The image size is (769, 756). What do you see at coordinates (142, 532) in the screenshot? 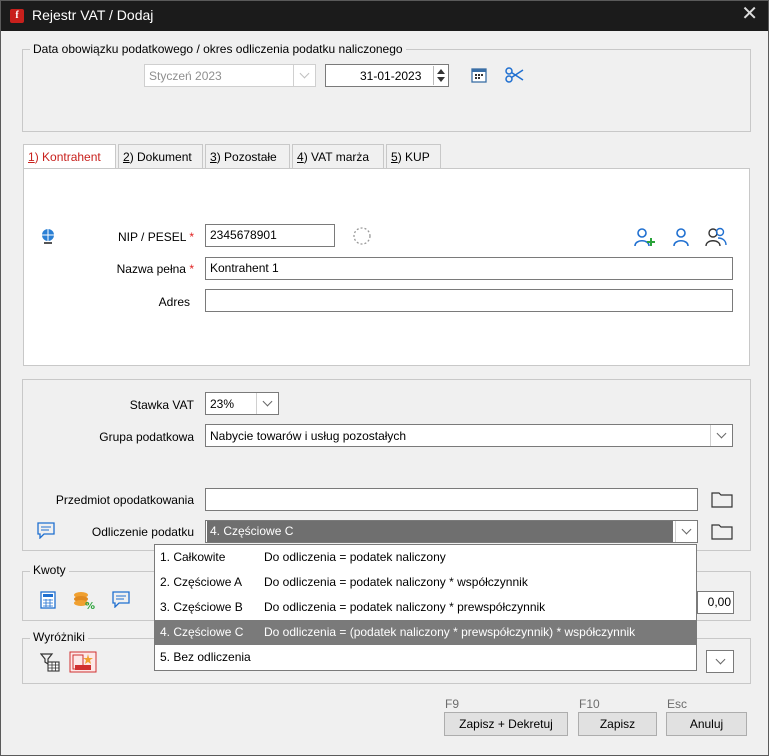
I see `deduction-label: Odliczenie podatku` at bounding box center [142, 532].